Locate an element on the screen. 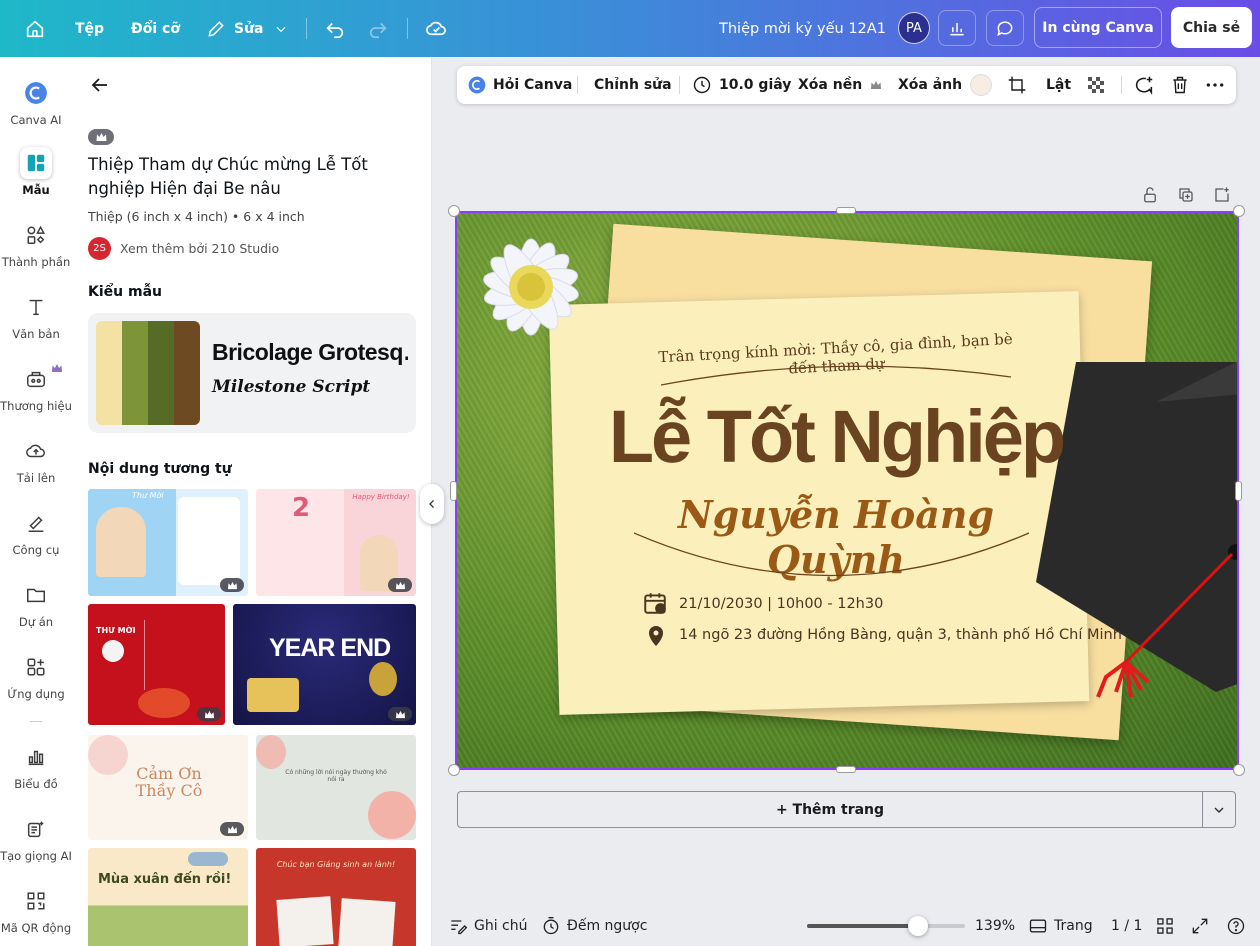 Image resolution: width=1260 pixels, height=946 pixels. lock-open-icon is located at coordinates (1150, 195).